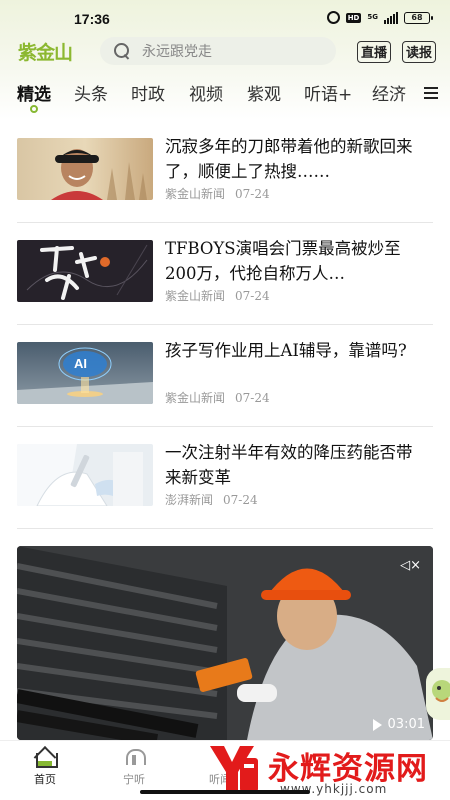  I want to click on news-item: AI 孩子写作业用上AI辅导，靠谱吗? 紫金山新闻 07-24, so click(225, 382).